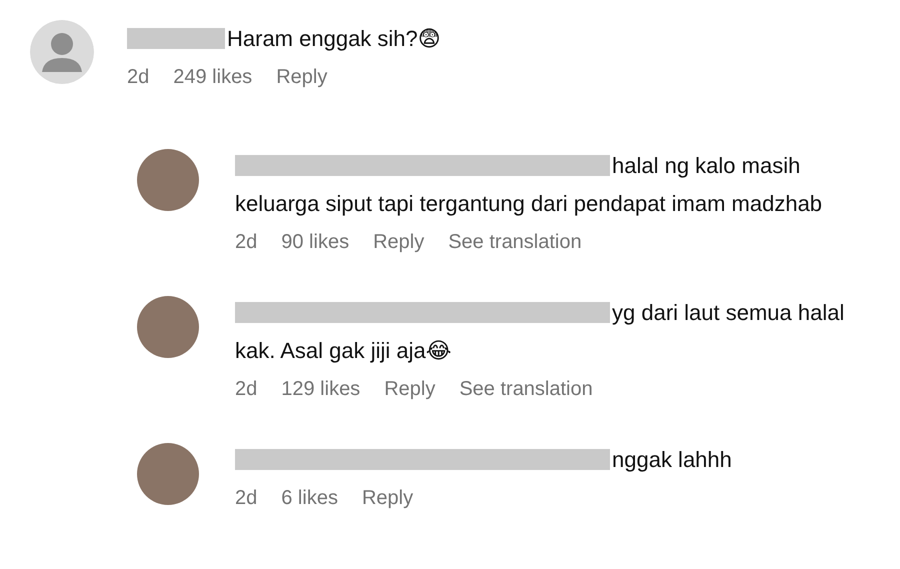 This screenshot has height=569, width=900. What do you see at coordinates (555, 460) in the screenshot?
I see `reply-text: nggak lahhh` at bounding box center [555, 460].